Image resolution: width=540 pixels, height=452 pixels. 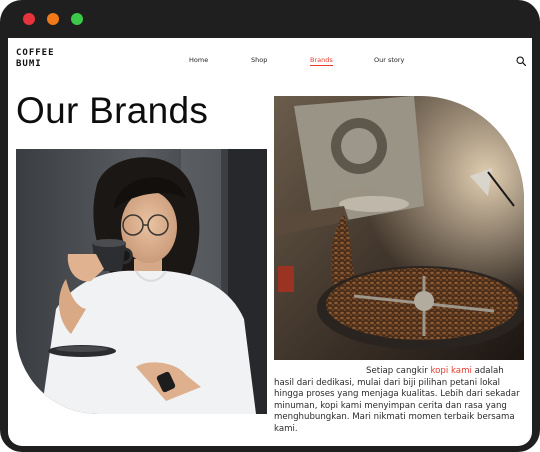 What do you see at coordinates (321, 61) in the screenshot?
I see `nav-brands: Brands` at bounding box center [321, 61].